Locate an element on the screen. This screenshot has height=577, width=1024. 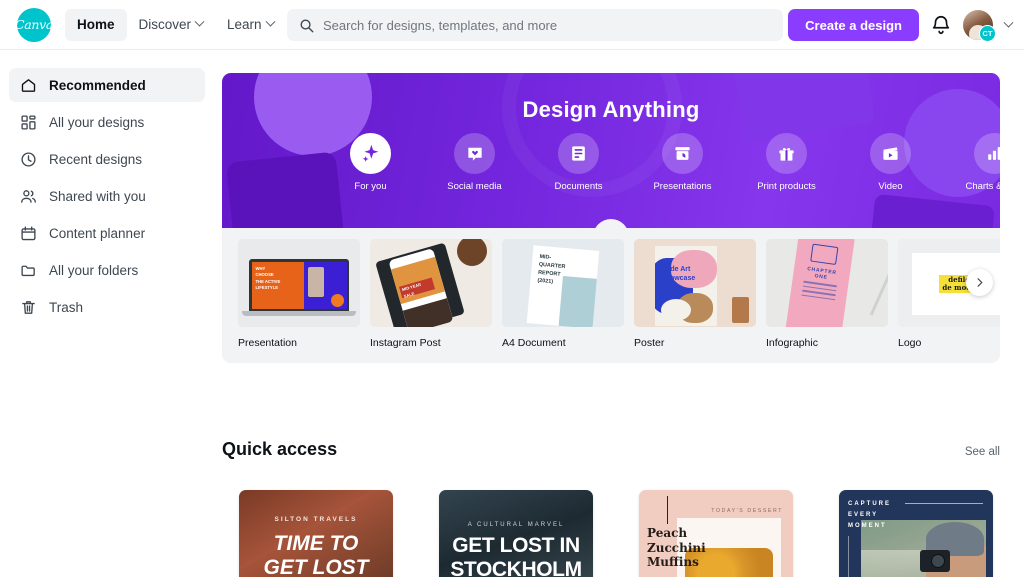
nav-item-home: Home is located at coordinates (96, 24).